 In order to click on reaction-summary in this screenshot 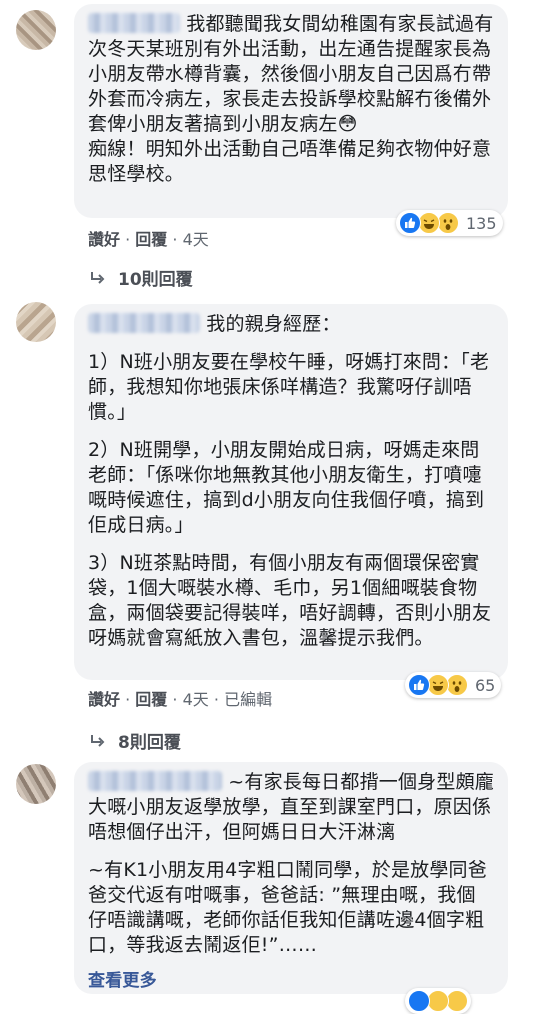, I will do `click(438, 1001)`.